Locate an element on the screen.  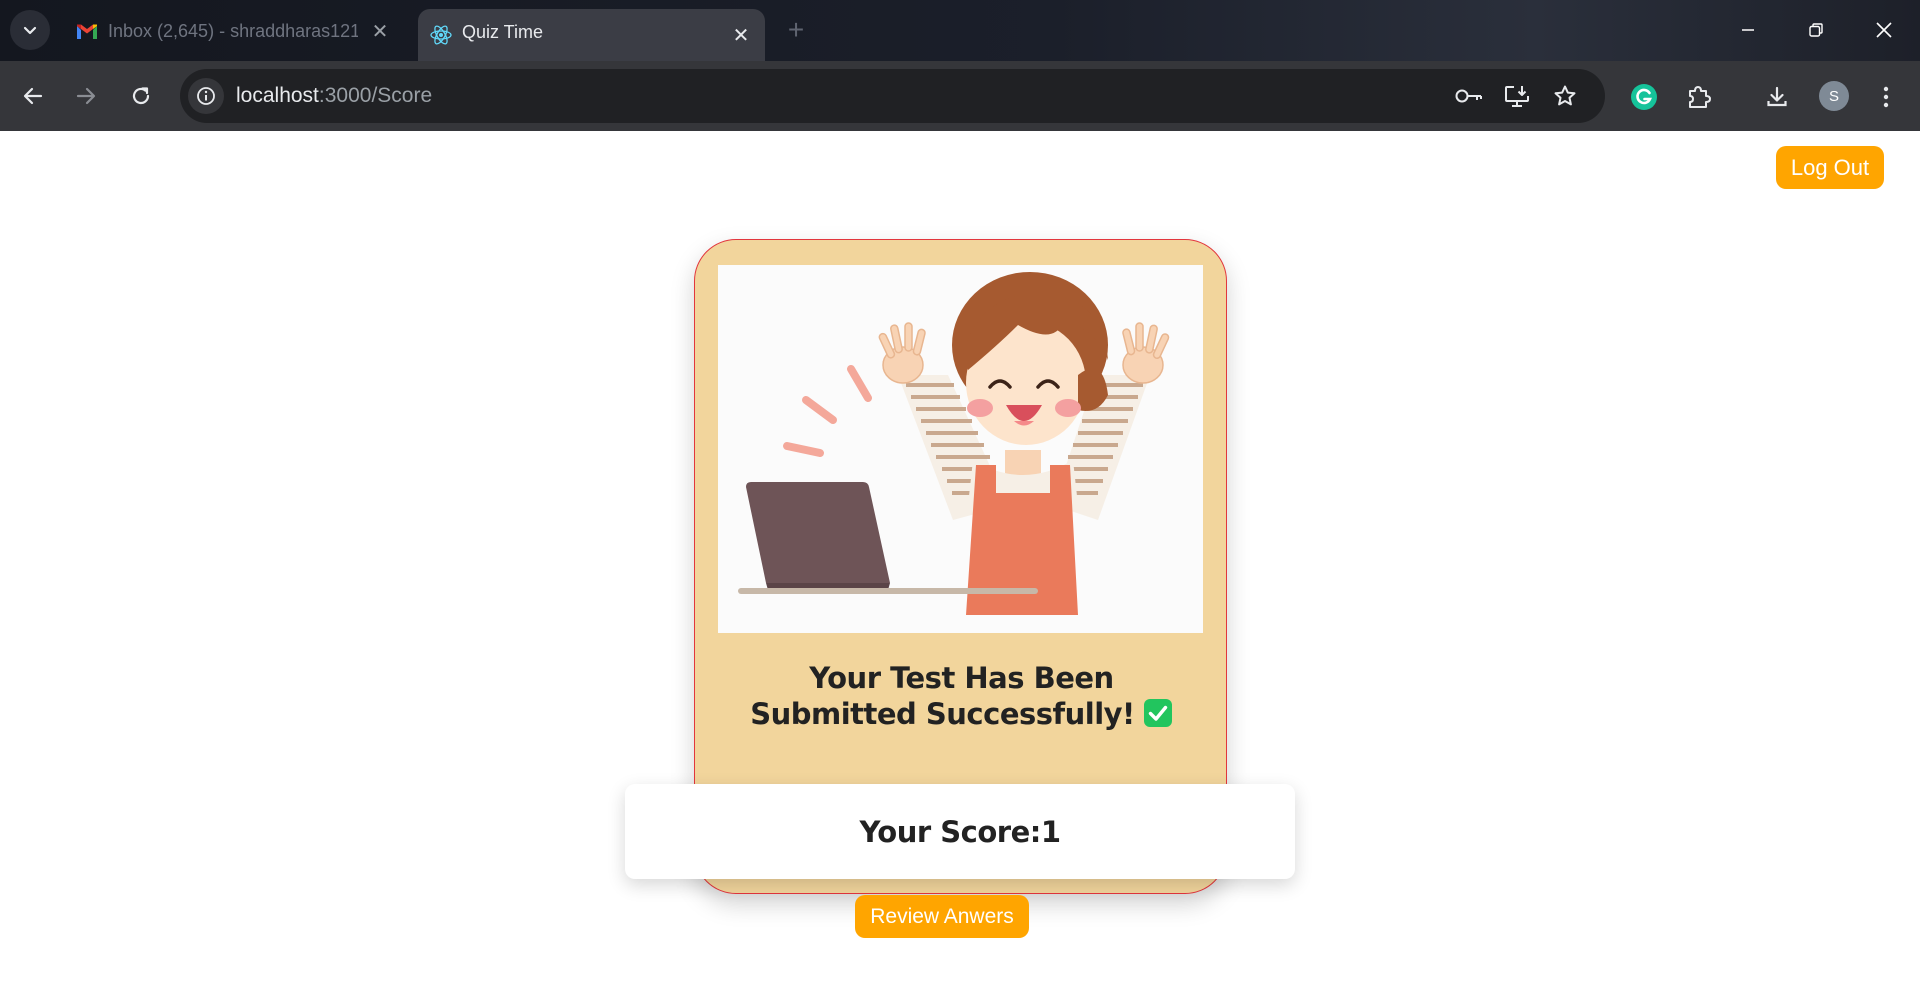
url-host: localhost is located at coordinates (277, 95).